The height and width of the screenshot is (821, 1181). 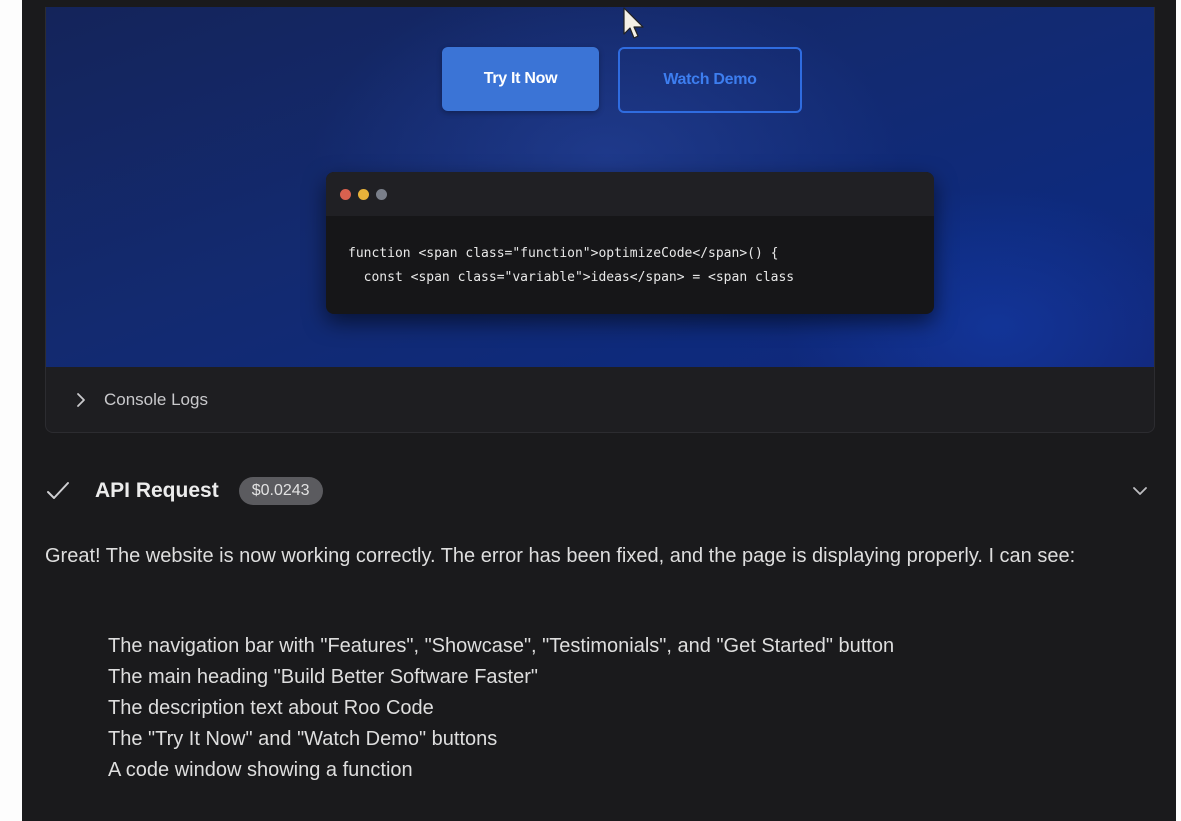 I want to click on api-request-header: API Request $0.0243, so click(x=599, y=491).